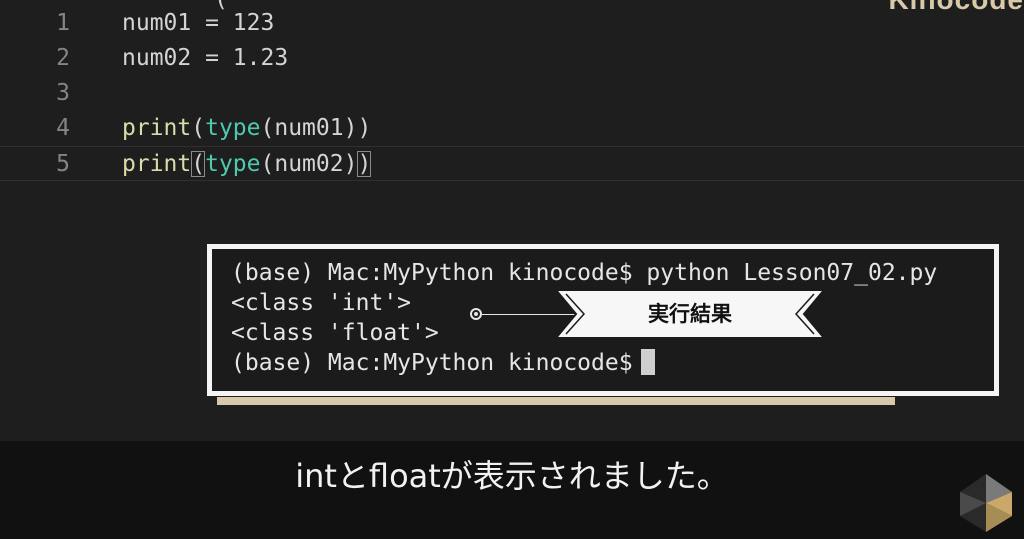 The image size is (1024, 539). I want to click on line-number: 4, so click(63, 128).